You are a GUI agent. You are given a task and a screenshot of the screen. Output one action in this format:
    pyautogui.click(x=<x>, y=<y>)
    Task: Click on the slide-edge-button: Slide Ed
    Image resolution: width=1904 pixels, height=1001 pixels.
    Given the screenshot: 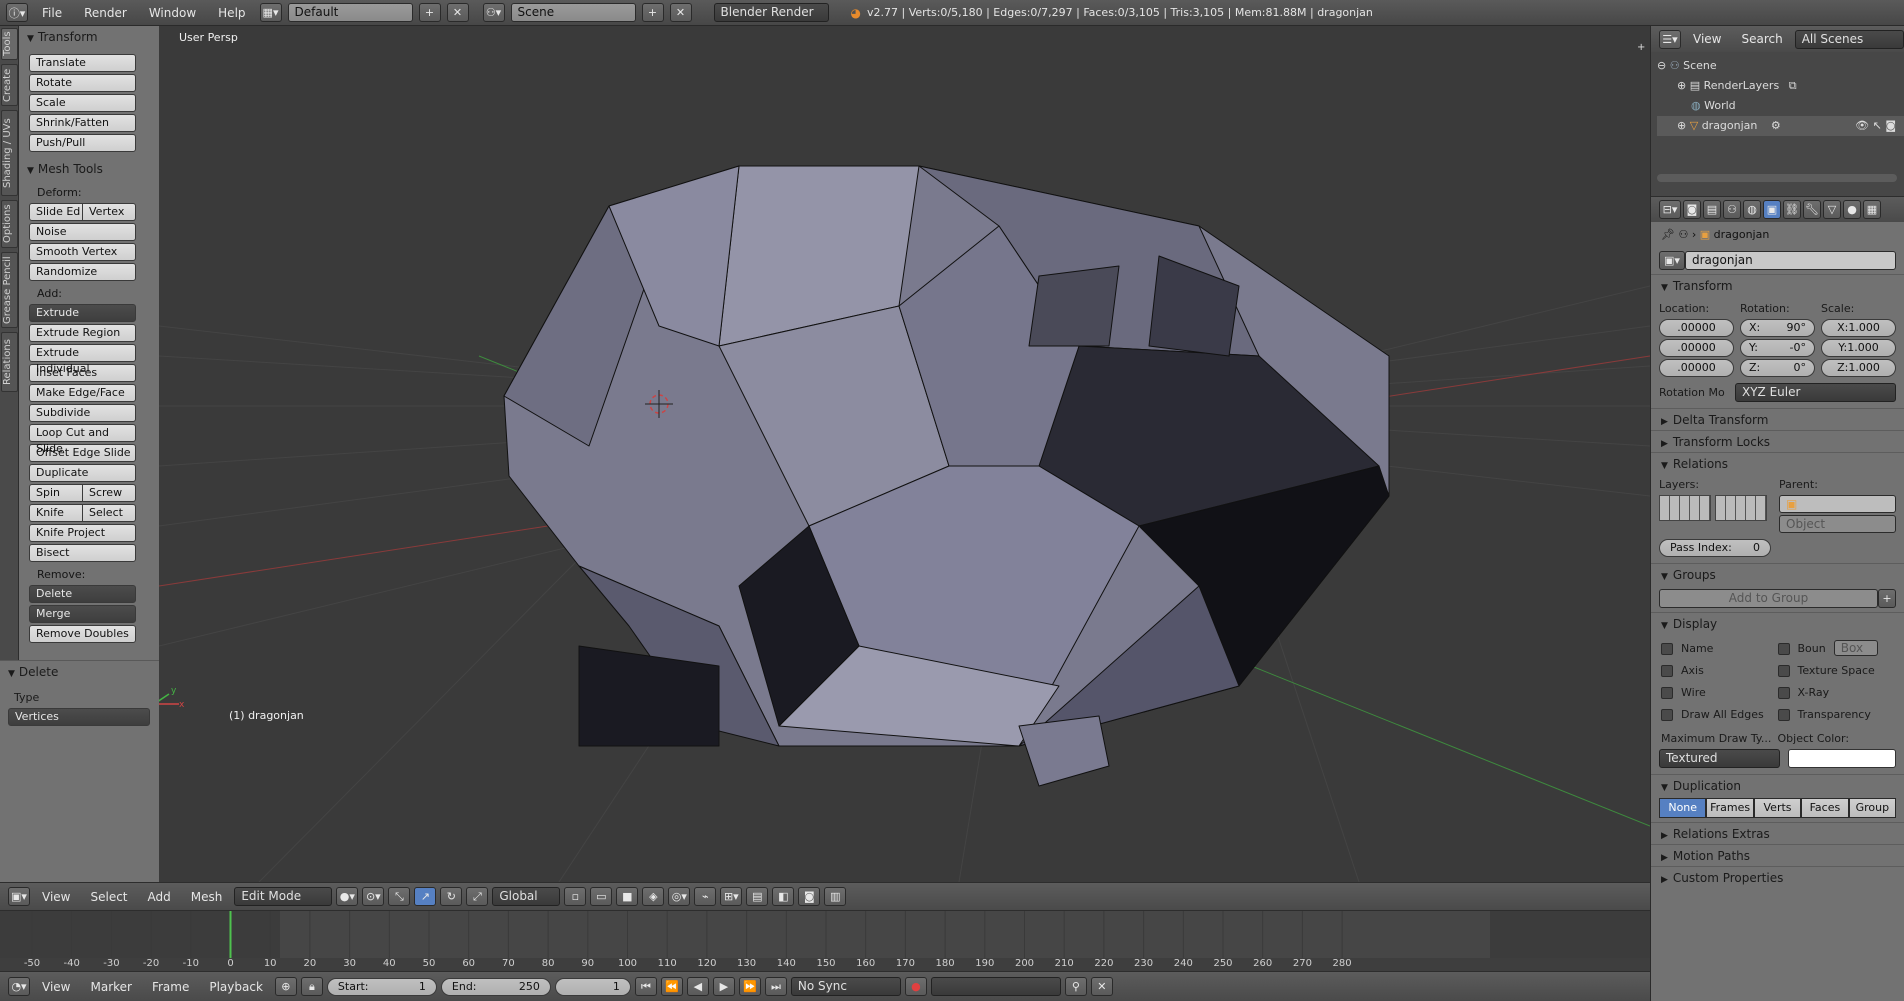 What is the action you would take?
    pyautogui.click(x=56, y=212)
    